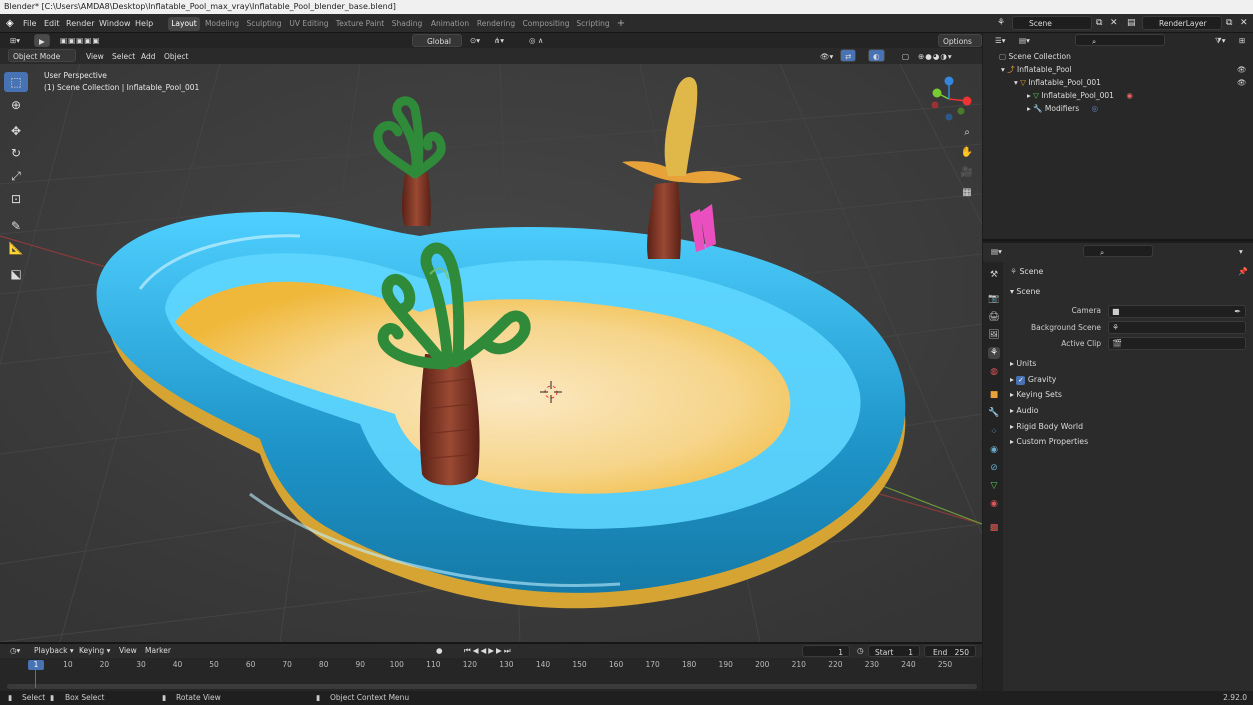 The height and width of the screenshot is (705, 1253). What do you see at coordinates (536, 40) in the screenshot?
I see `proportional-edit-icon: ◎ ∧` at bounding box center [536, 40].